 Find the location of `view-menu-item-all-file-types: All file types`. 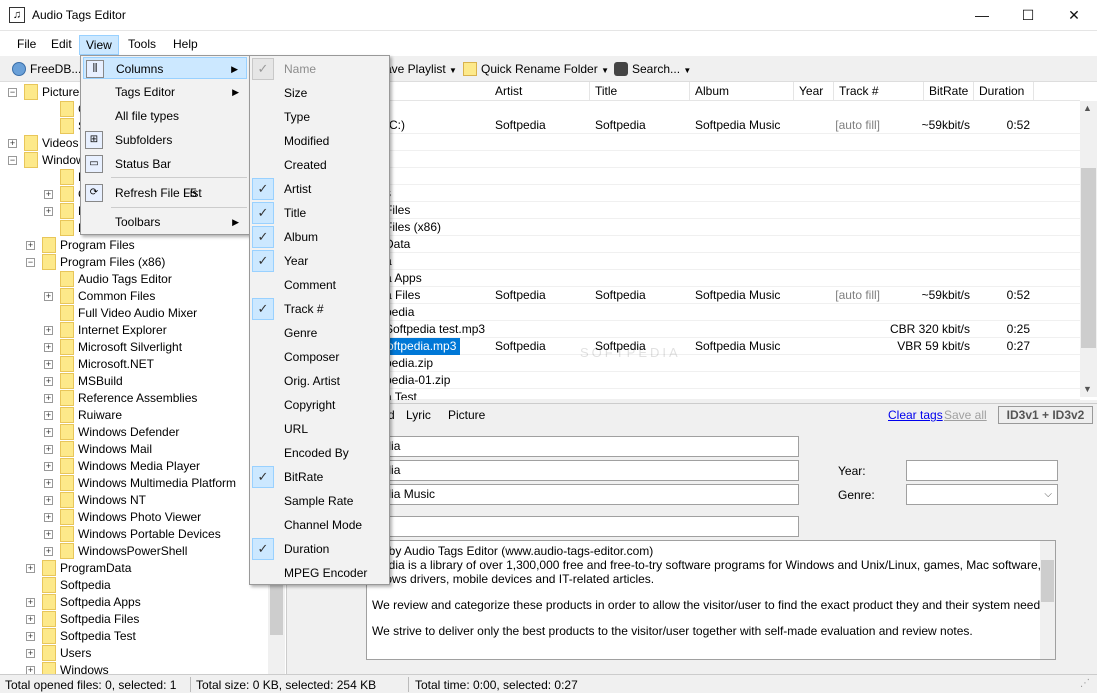

view-menu-item-all-file-types: All file types is located at coordinates (165, 116).